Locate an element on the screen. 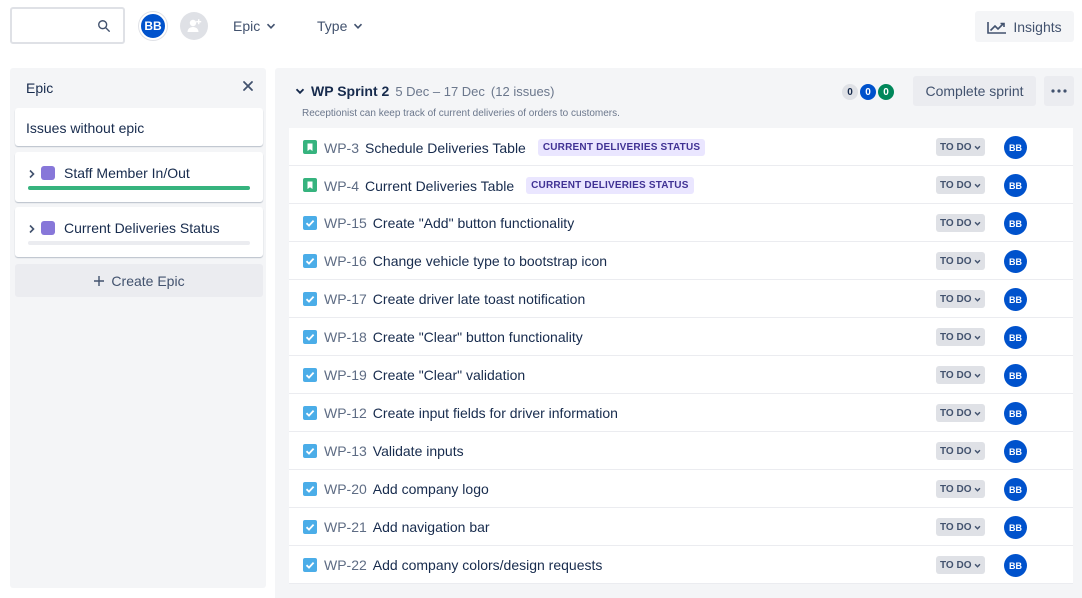 The image size is (1082, 598). sprint-name: WP Sprint 2 is located at coordinates (350, 91).